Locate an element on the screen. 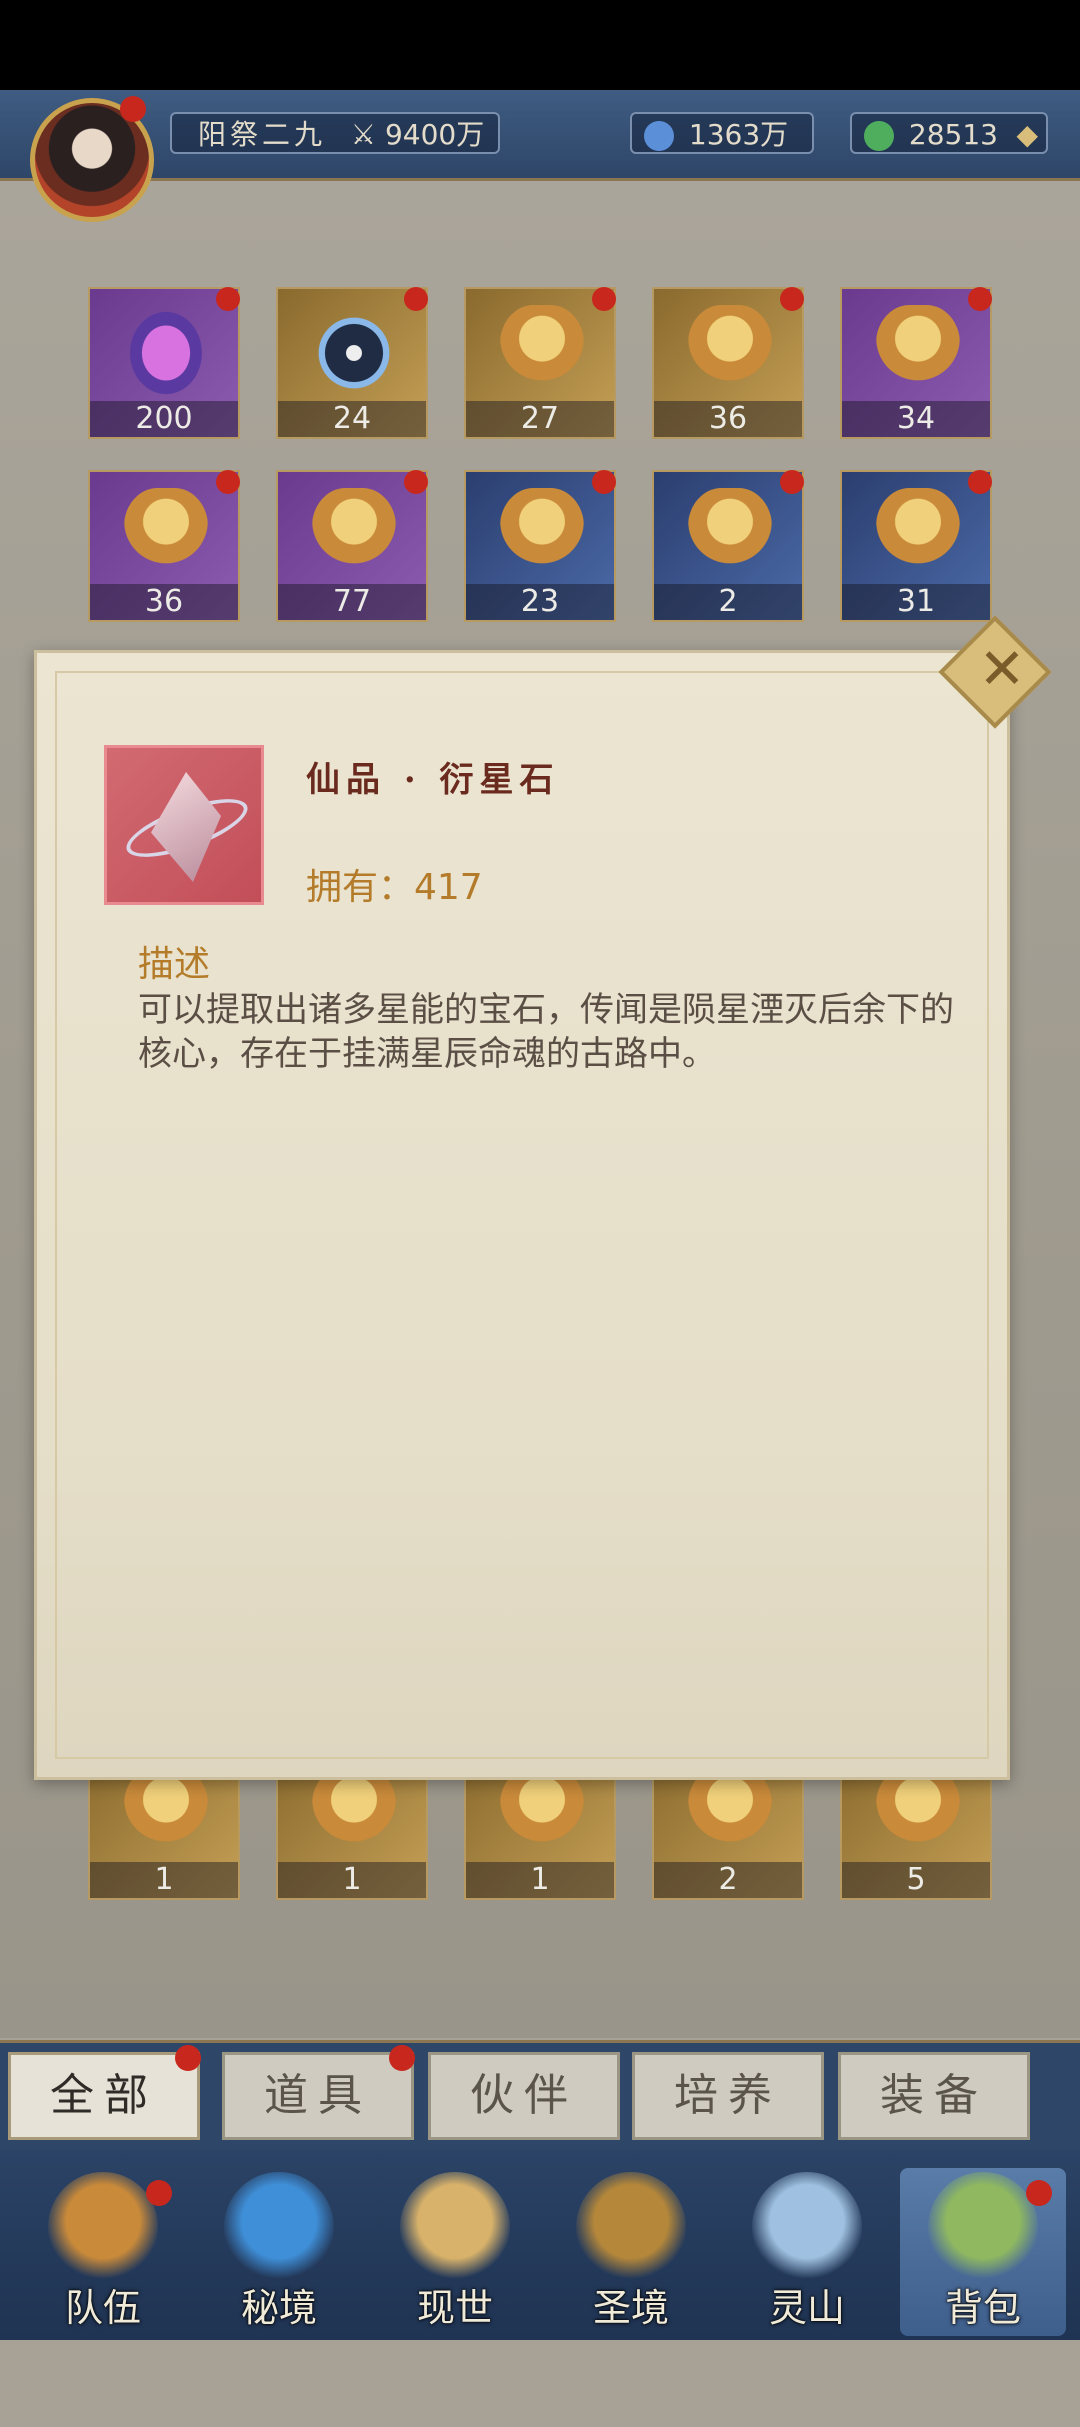 This screenshot has width=1080, height=2427. item-owned-count: 拥有：417 is located at coordinates (394, 887).